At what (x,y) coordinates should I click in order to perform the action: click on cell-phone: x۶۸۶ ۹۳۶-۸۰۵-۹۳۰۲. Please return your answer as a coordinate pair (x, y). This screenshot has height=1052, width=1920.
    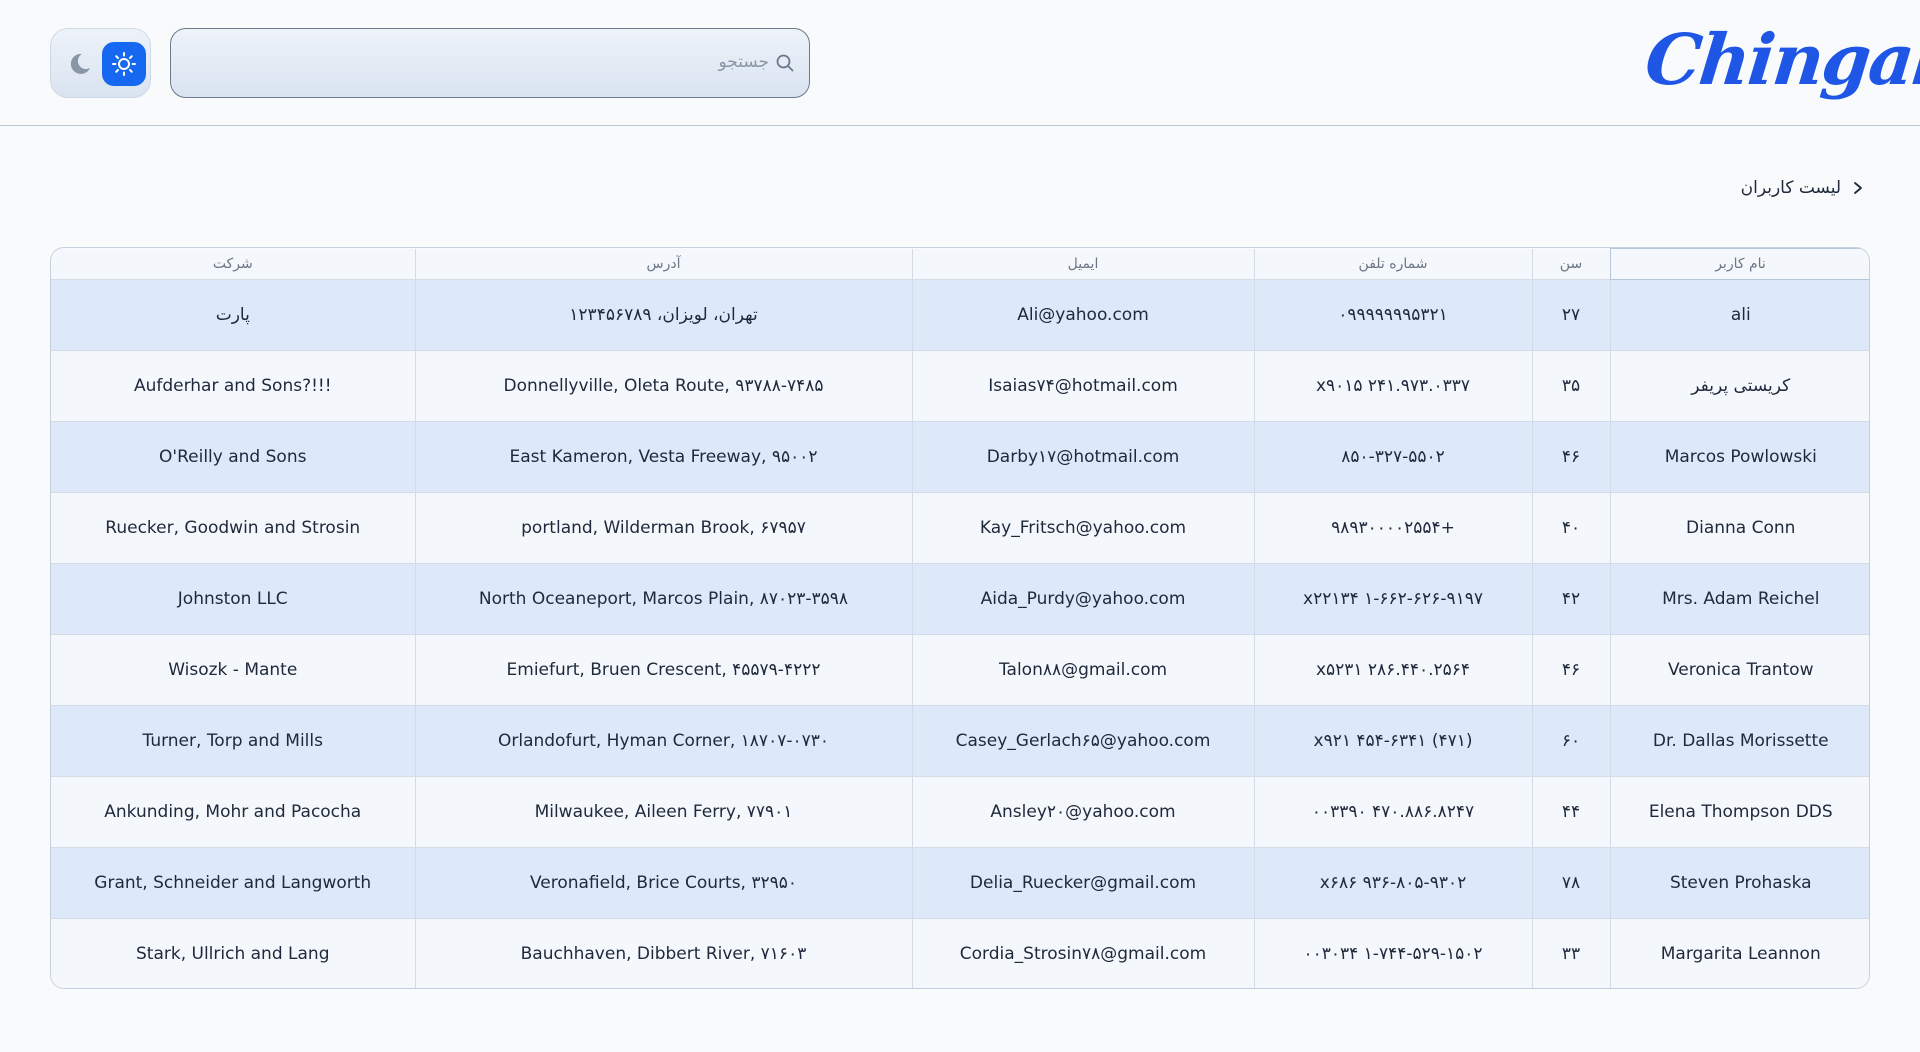
    Looking at the image, I should click on (1392, 883).